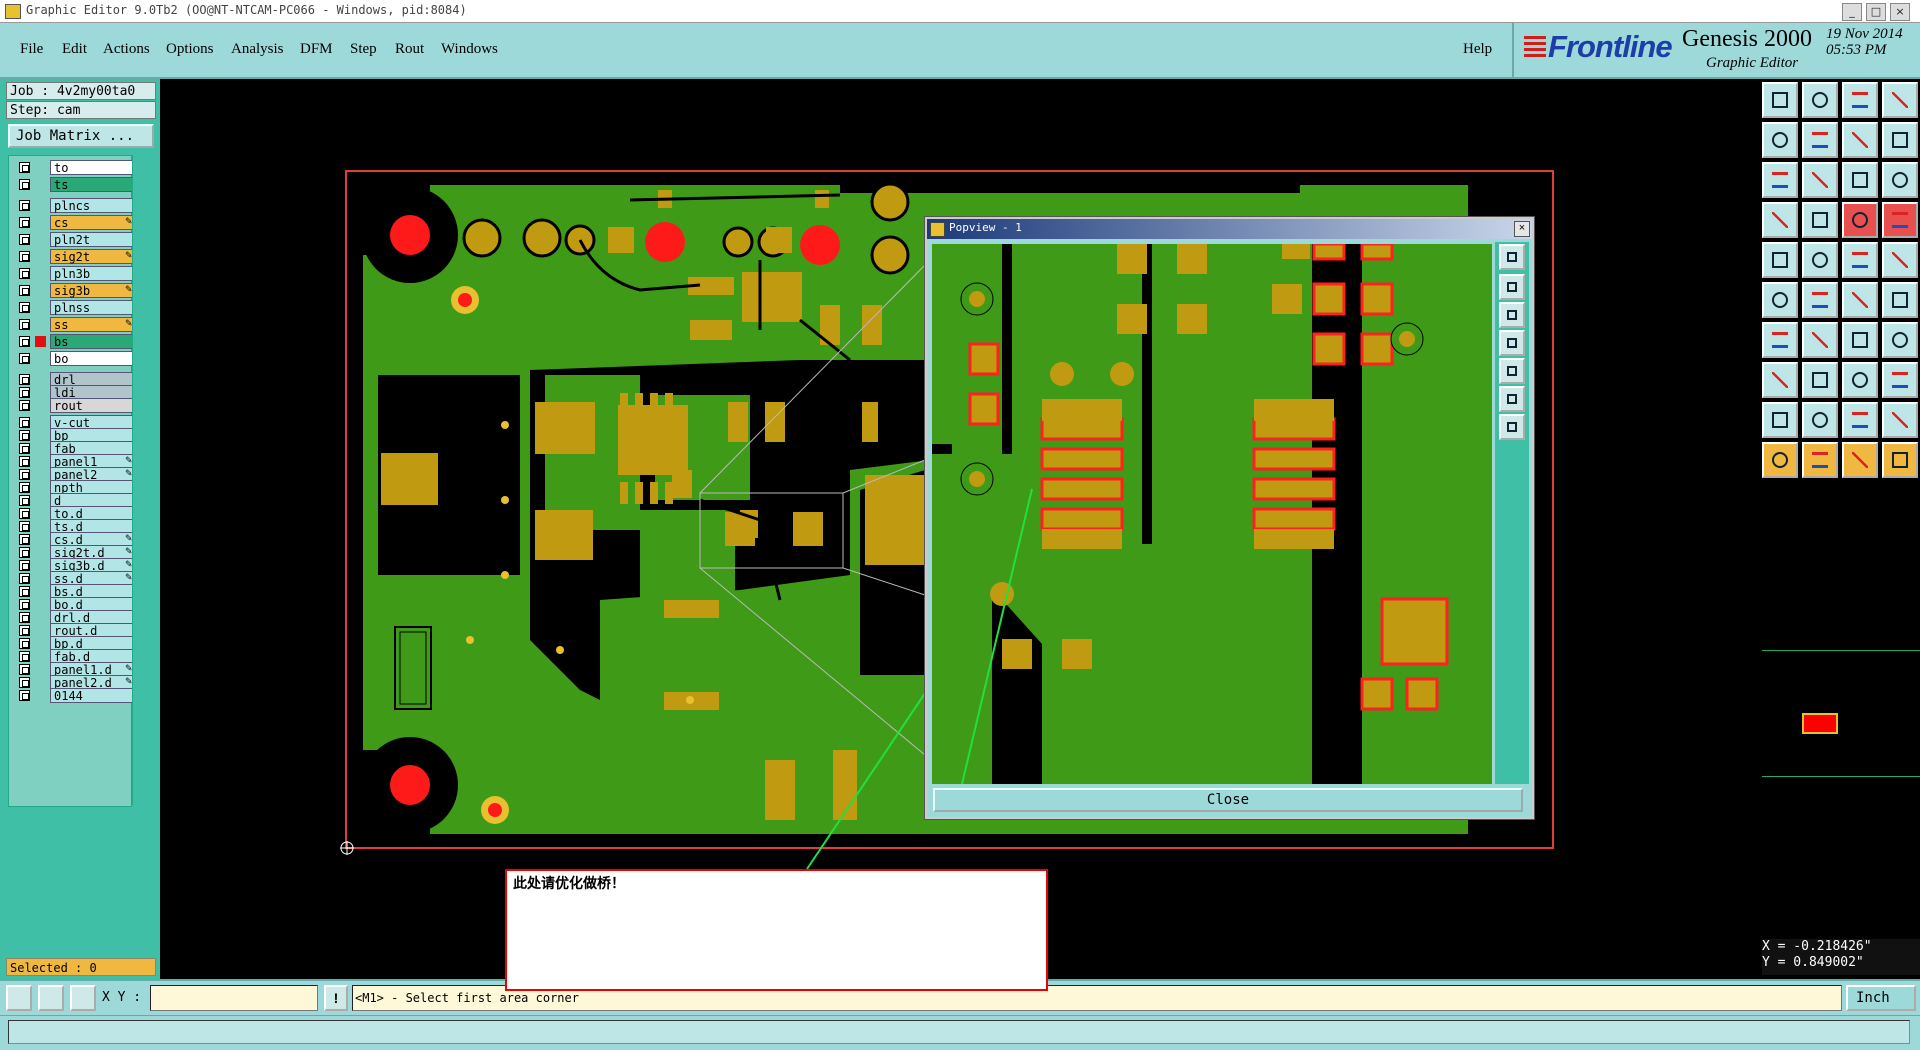 The height and width of the screenshot is (1050, 1920). What do you see at coordinates (92, 695) in the screenshot?
I see `layer-name: 0144` at bounding box center [92, 695].